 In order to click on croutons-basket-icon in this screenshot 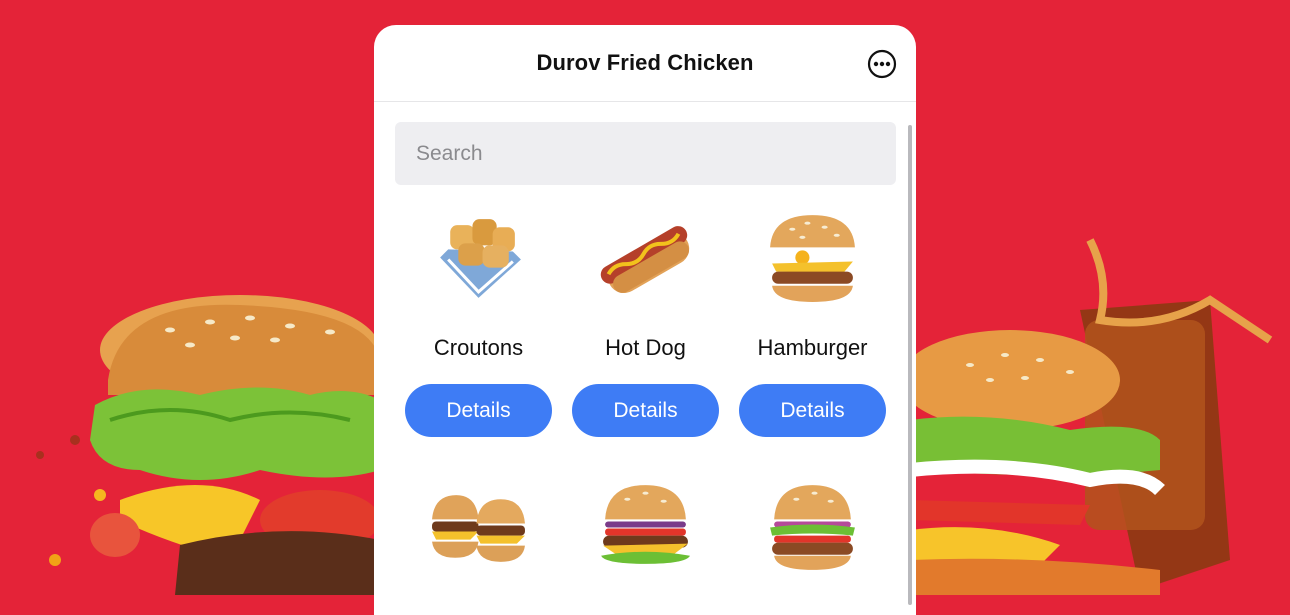, I will do `click(480, 258)`.